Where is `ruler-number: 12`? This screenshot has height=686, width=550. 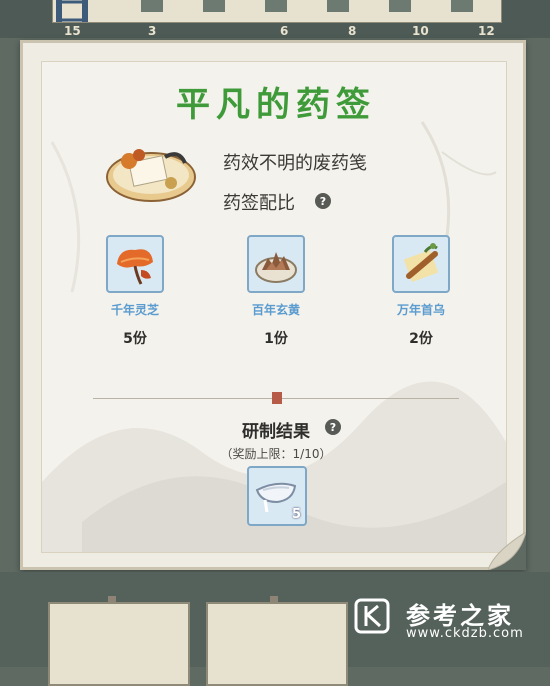 ruler-number: 12 is located at coordinates (486, 31).